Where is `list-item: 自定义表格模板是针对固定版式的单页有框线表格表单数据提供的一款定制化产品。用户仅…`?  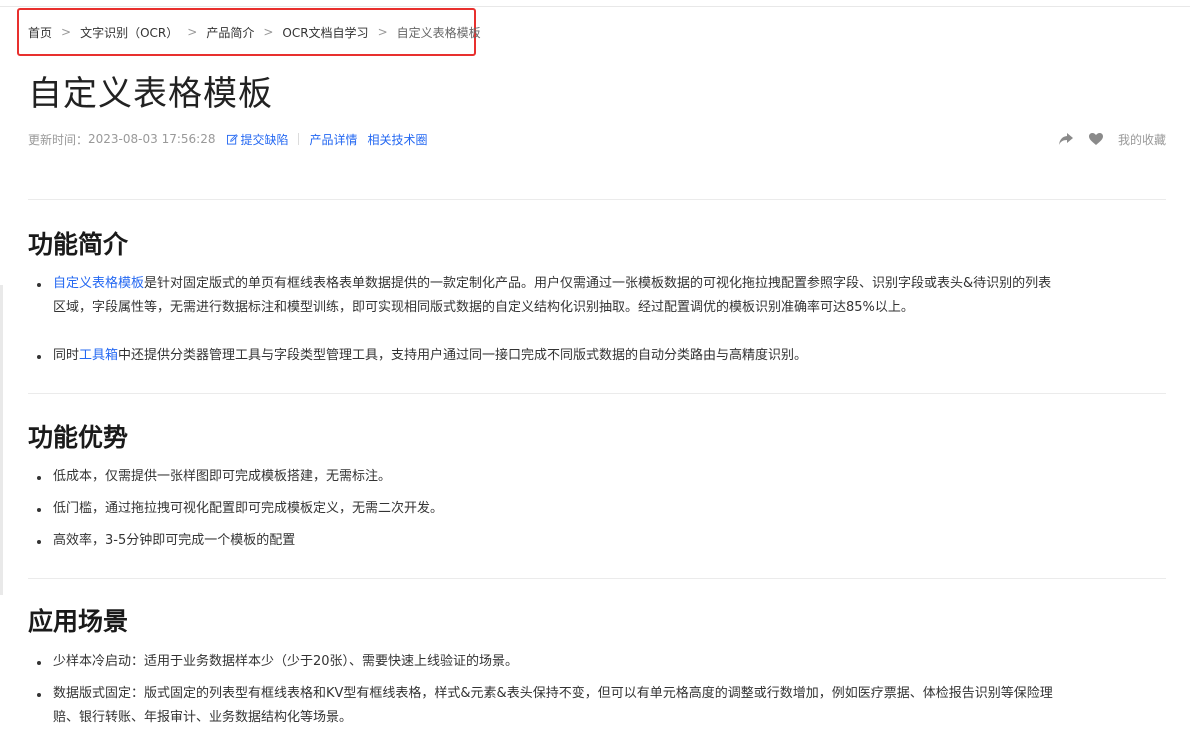 list-item: 自定义表格模板是针对固定版式的单页有框线表格表单数据提供的一款定制化产品。用户仅… is located at coordinates (596, 296).